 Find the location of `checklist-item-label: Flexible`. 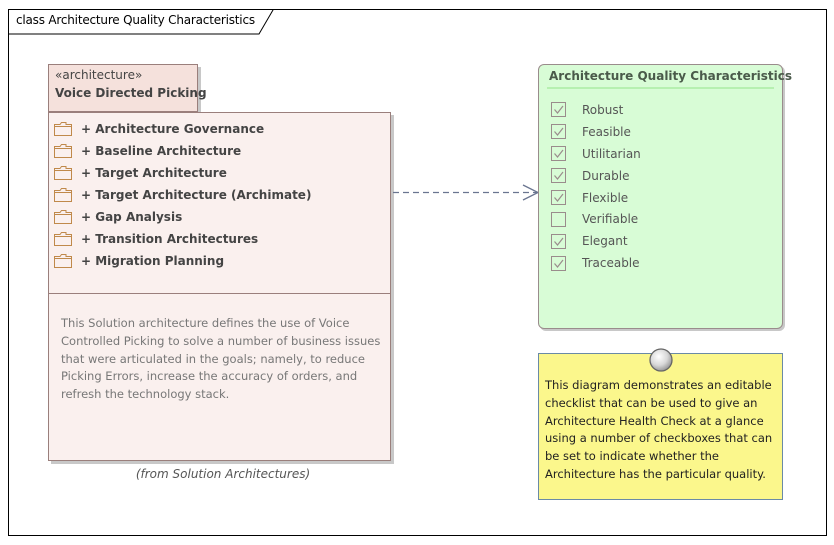

checklist-item-label: Flexible is located at coordinates (605, 197).